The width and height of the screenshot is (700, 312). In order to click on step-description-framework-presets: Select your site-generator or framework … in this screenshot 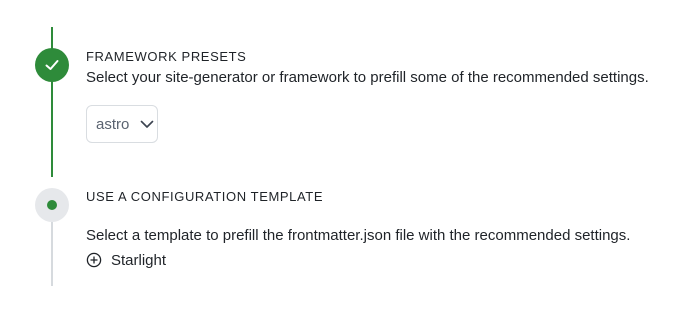, I will do `click(367, 77)`.